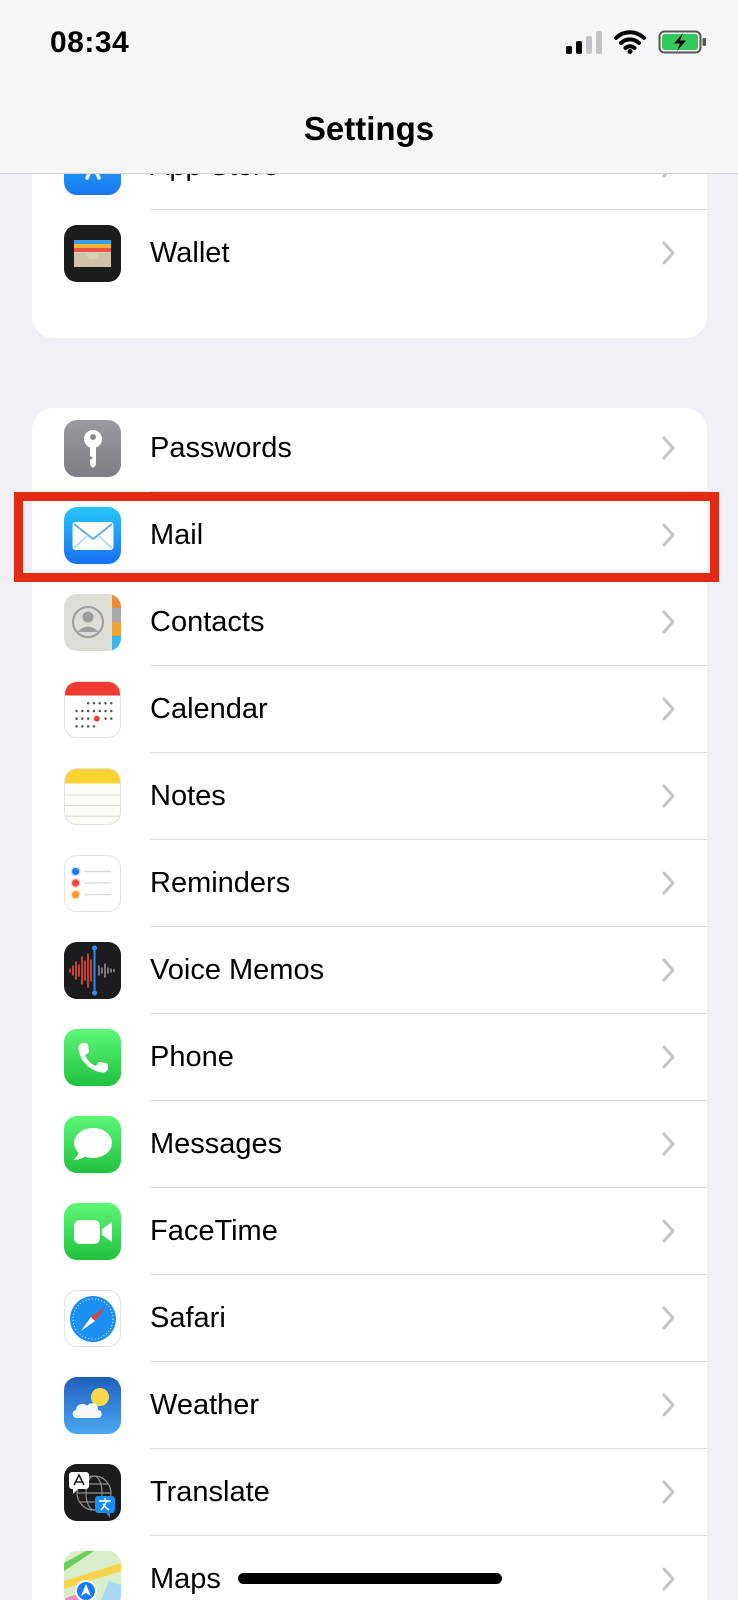 This screenshot has height=1600, width=738. What do you see at coordinates (369, 535) in the screenshot?
I see `settings-row-mail: Mail` at bounding box center [369, 535].